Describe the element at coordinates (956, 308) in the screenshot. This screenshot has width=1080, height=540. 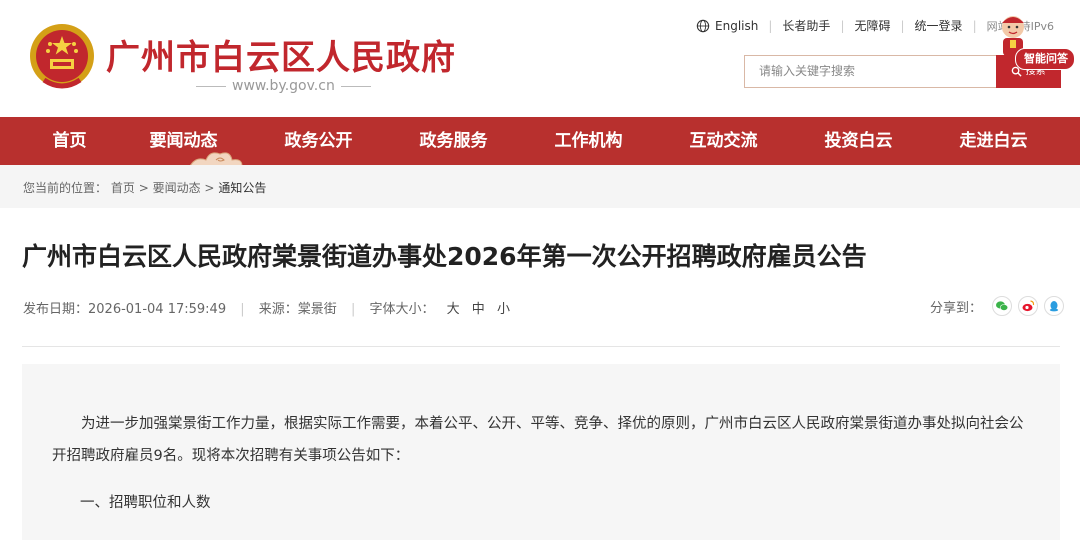
I see `share-label: 分享到：` at that location.